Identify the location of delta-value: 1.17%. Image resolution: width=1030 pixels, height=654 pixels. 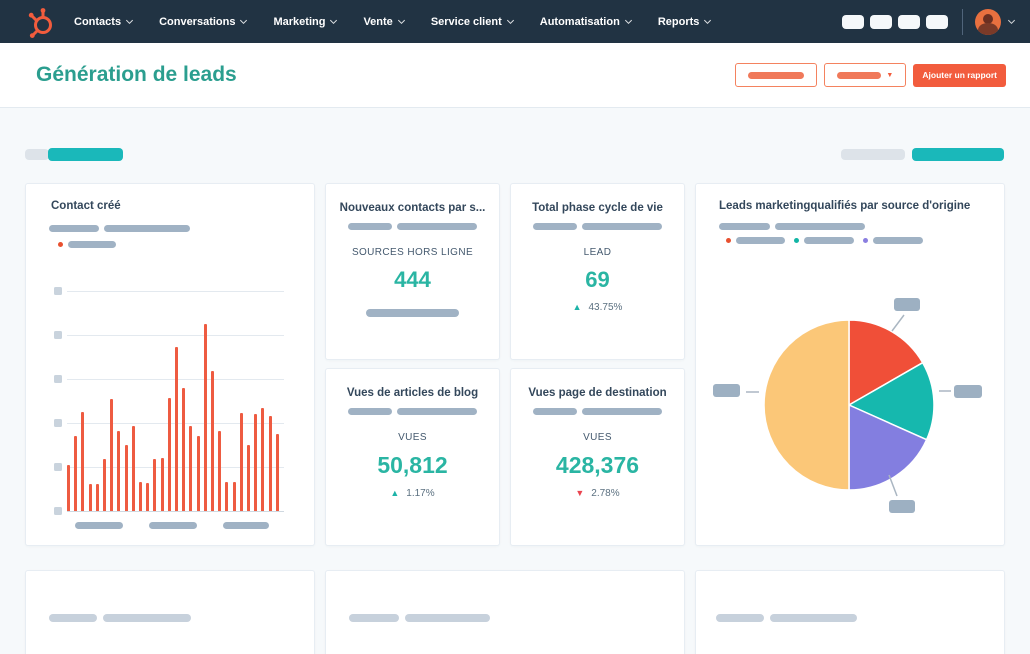
(420, 493).